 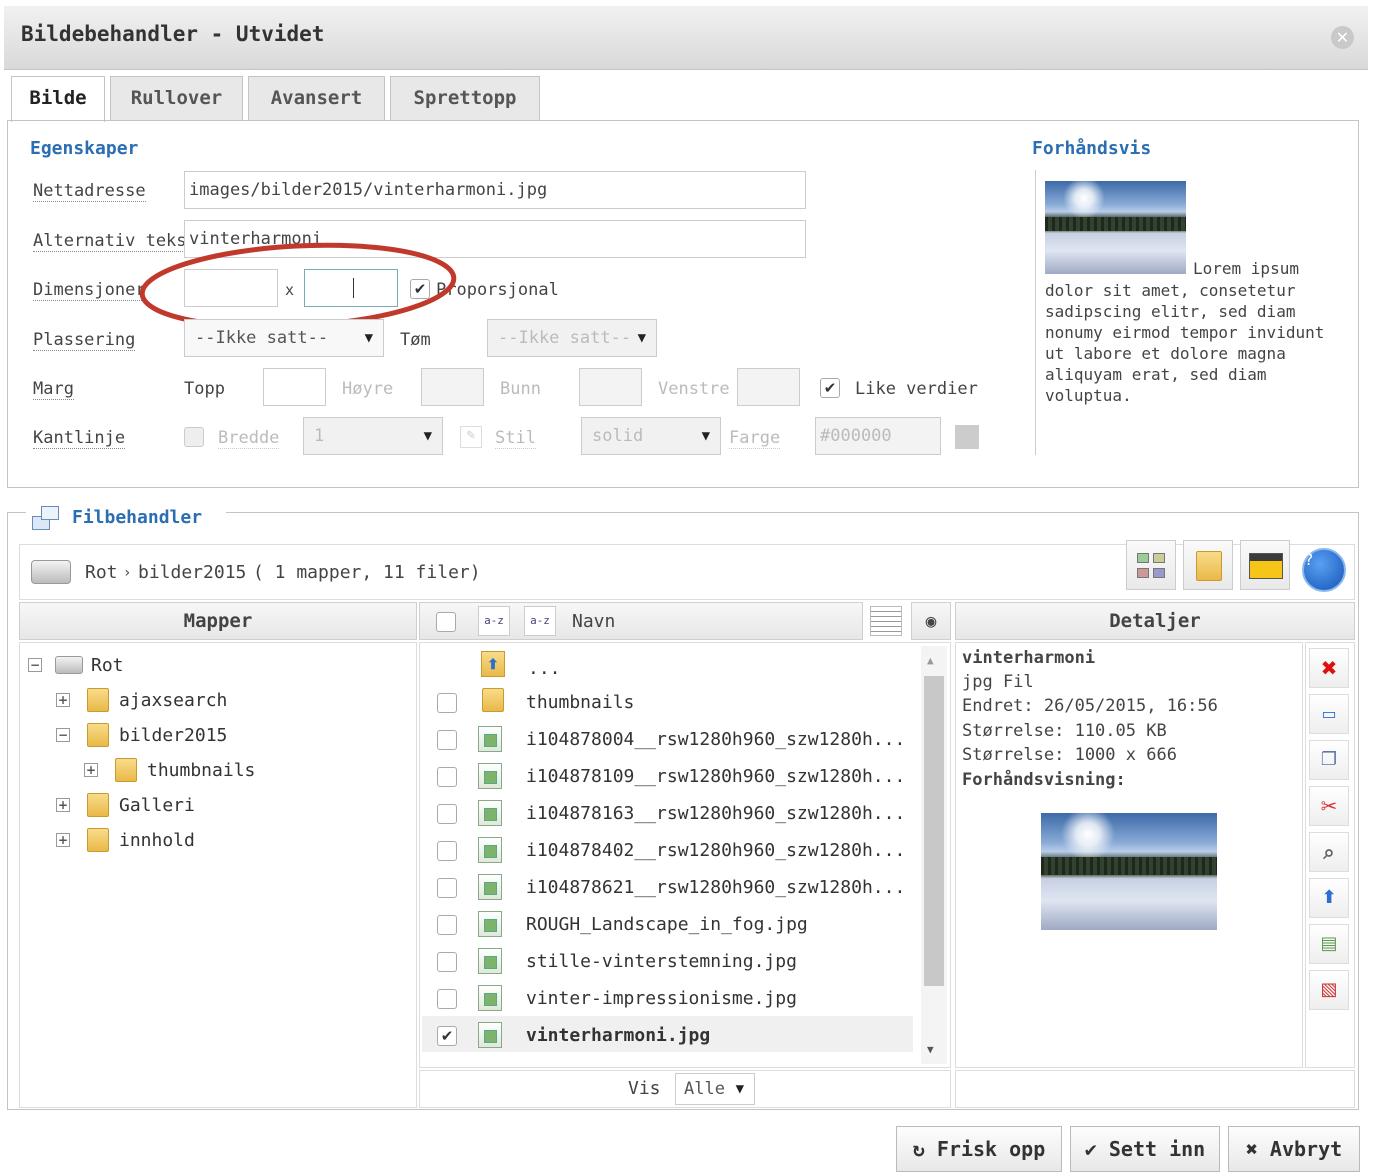 What do you see at coordinates (618, 436) in the screenshot?
I see `border-style-value: solid` at bounding box center [618, 436].